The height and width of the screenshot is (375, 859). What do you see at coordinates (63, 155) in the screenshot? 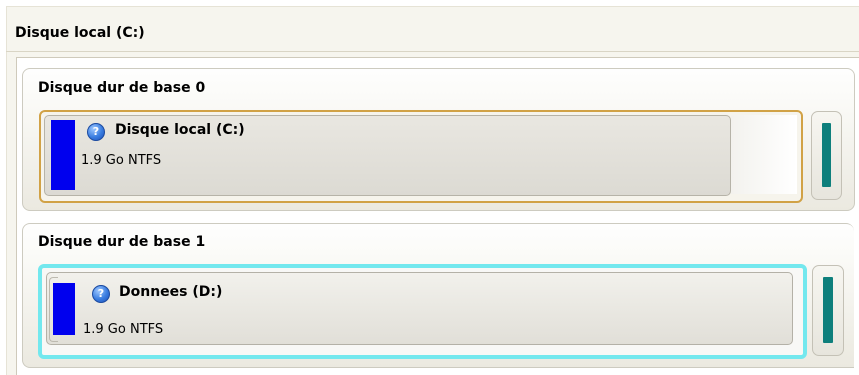
I see `partition-c-fill-bar` at bounding box center [63, 155].